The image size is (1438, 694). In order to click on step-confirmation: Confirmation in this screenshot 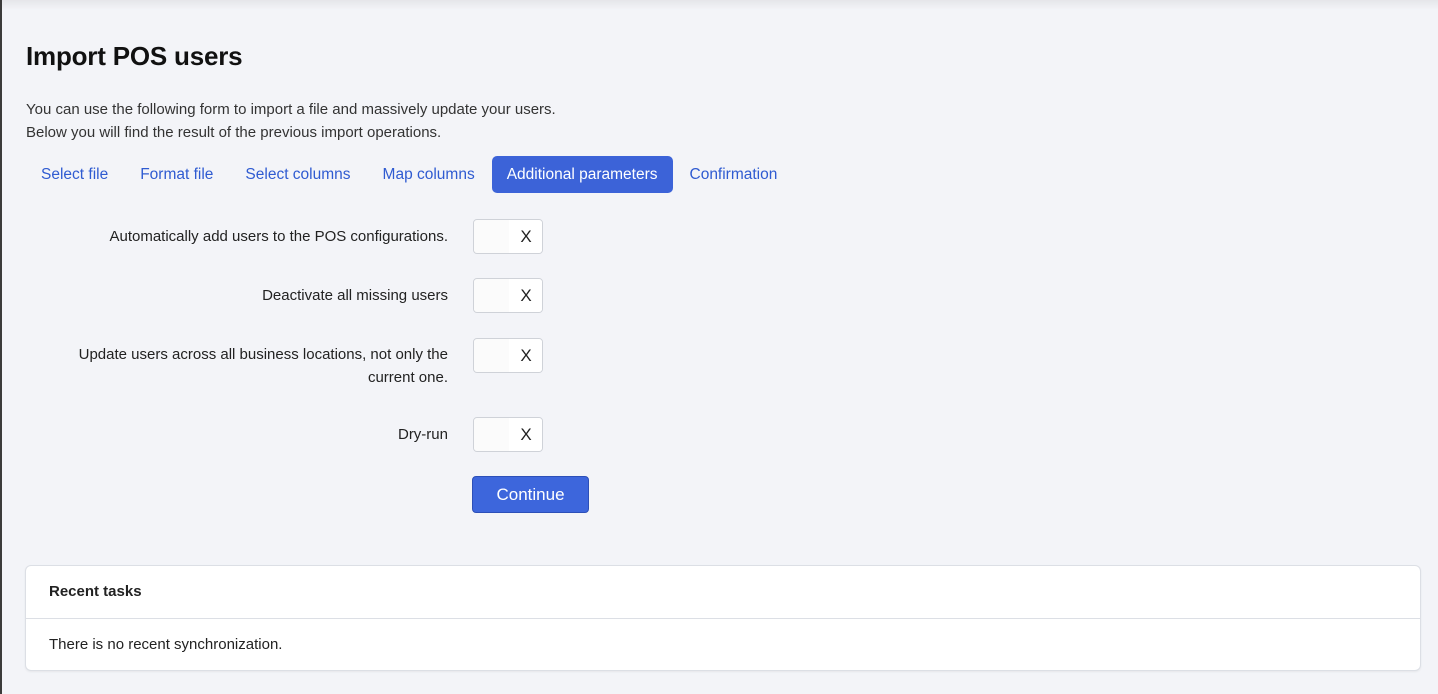, I will do `click(734, 174)`.